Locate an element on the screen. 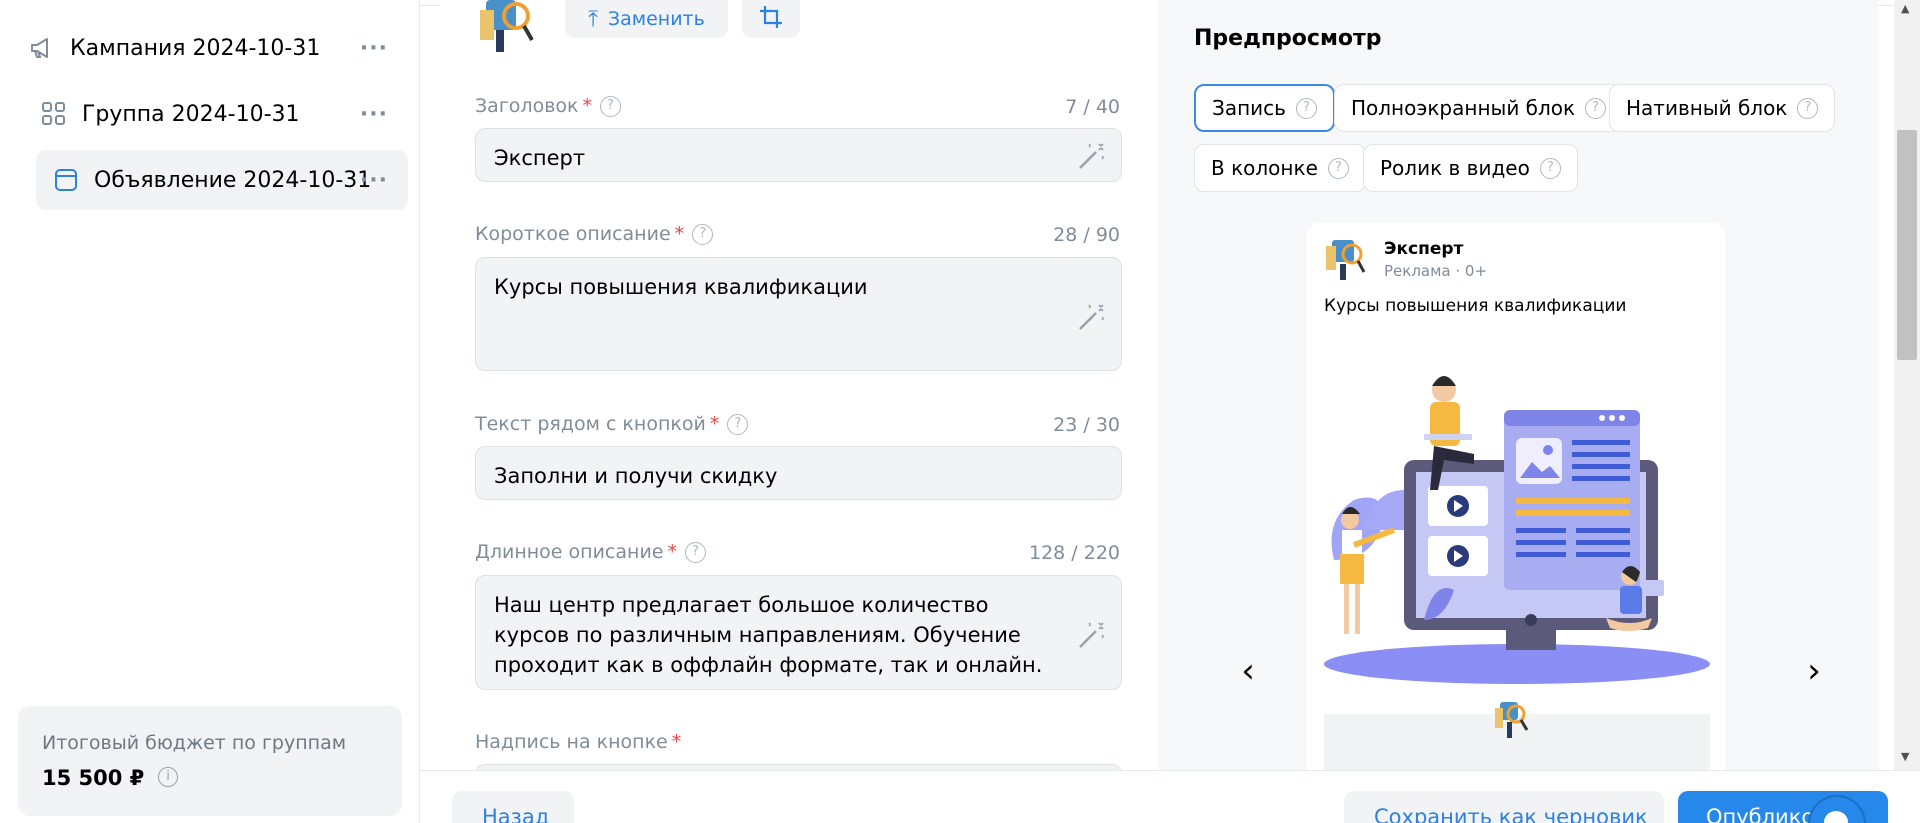  save-draft-button: Сохранить как черновик is located at coordinates (1504, 807).